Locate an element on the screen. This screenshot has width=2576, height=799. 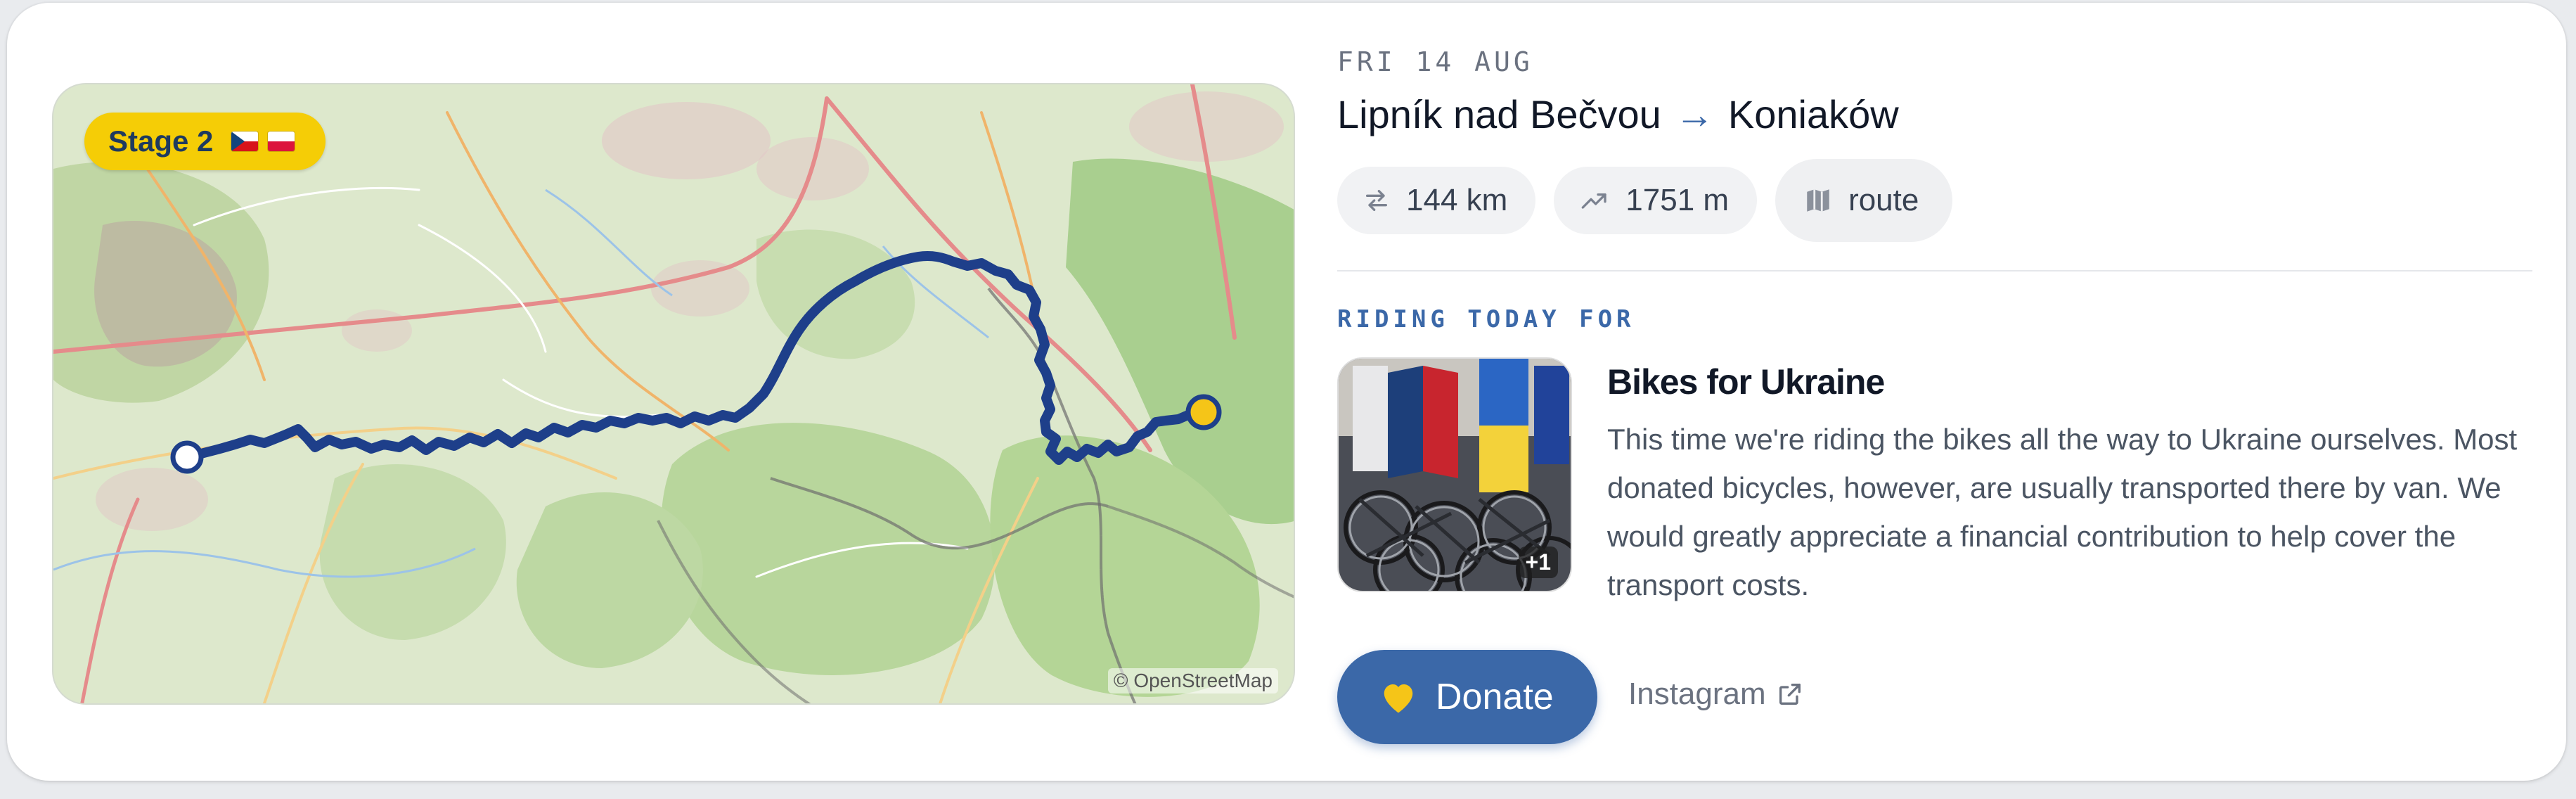
distance-chip: 144 km is located at coordinates (1436, 201).